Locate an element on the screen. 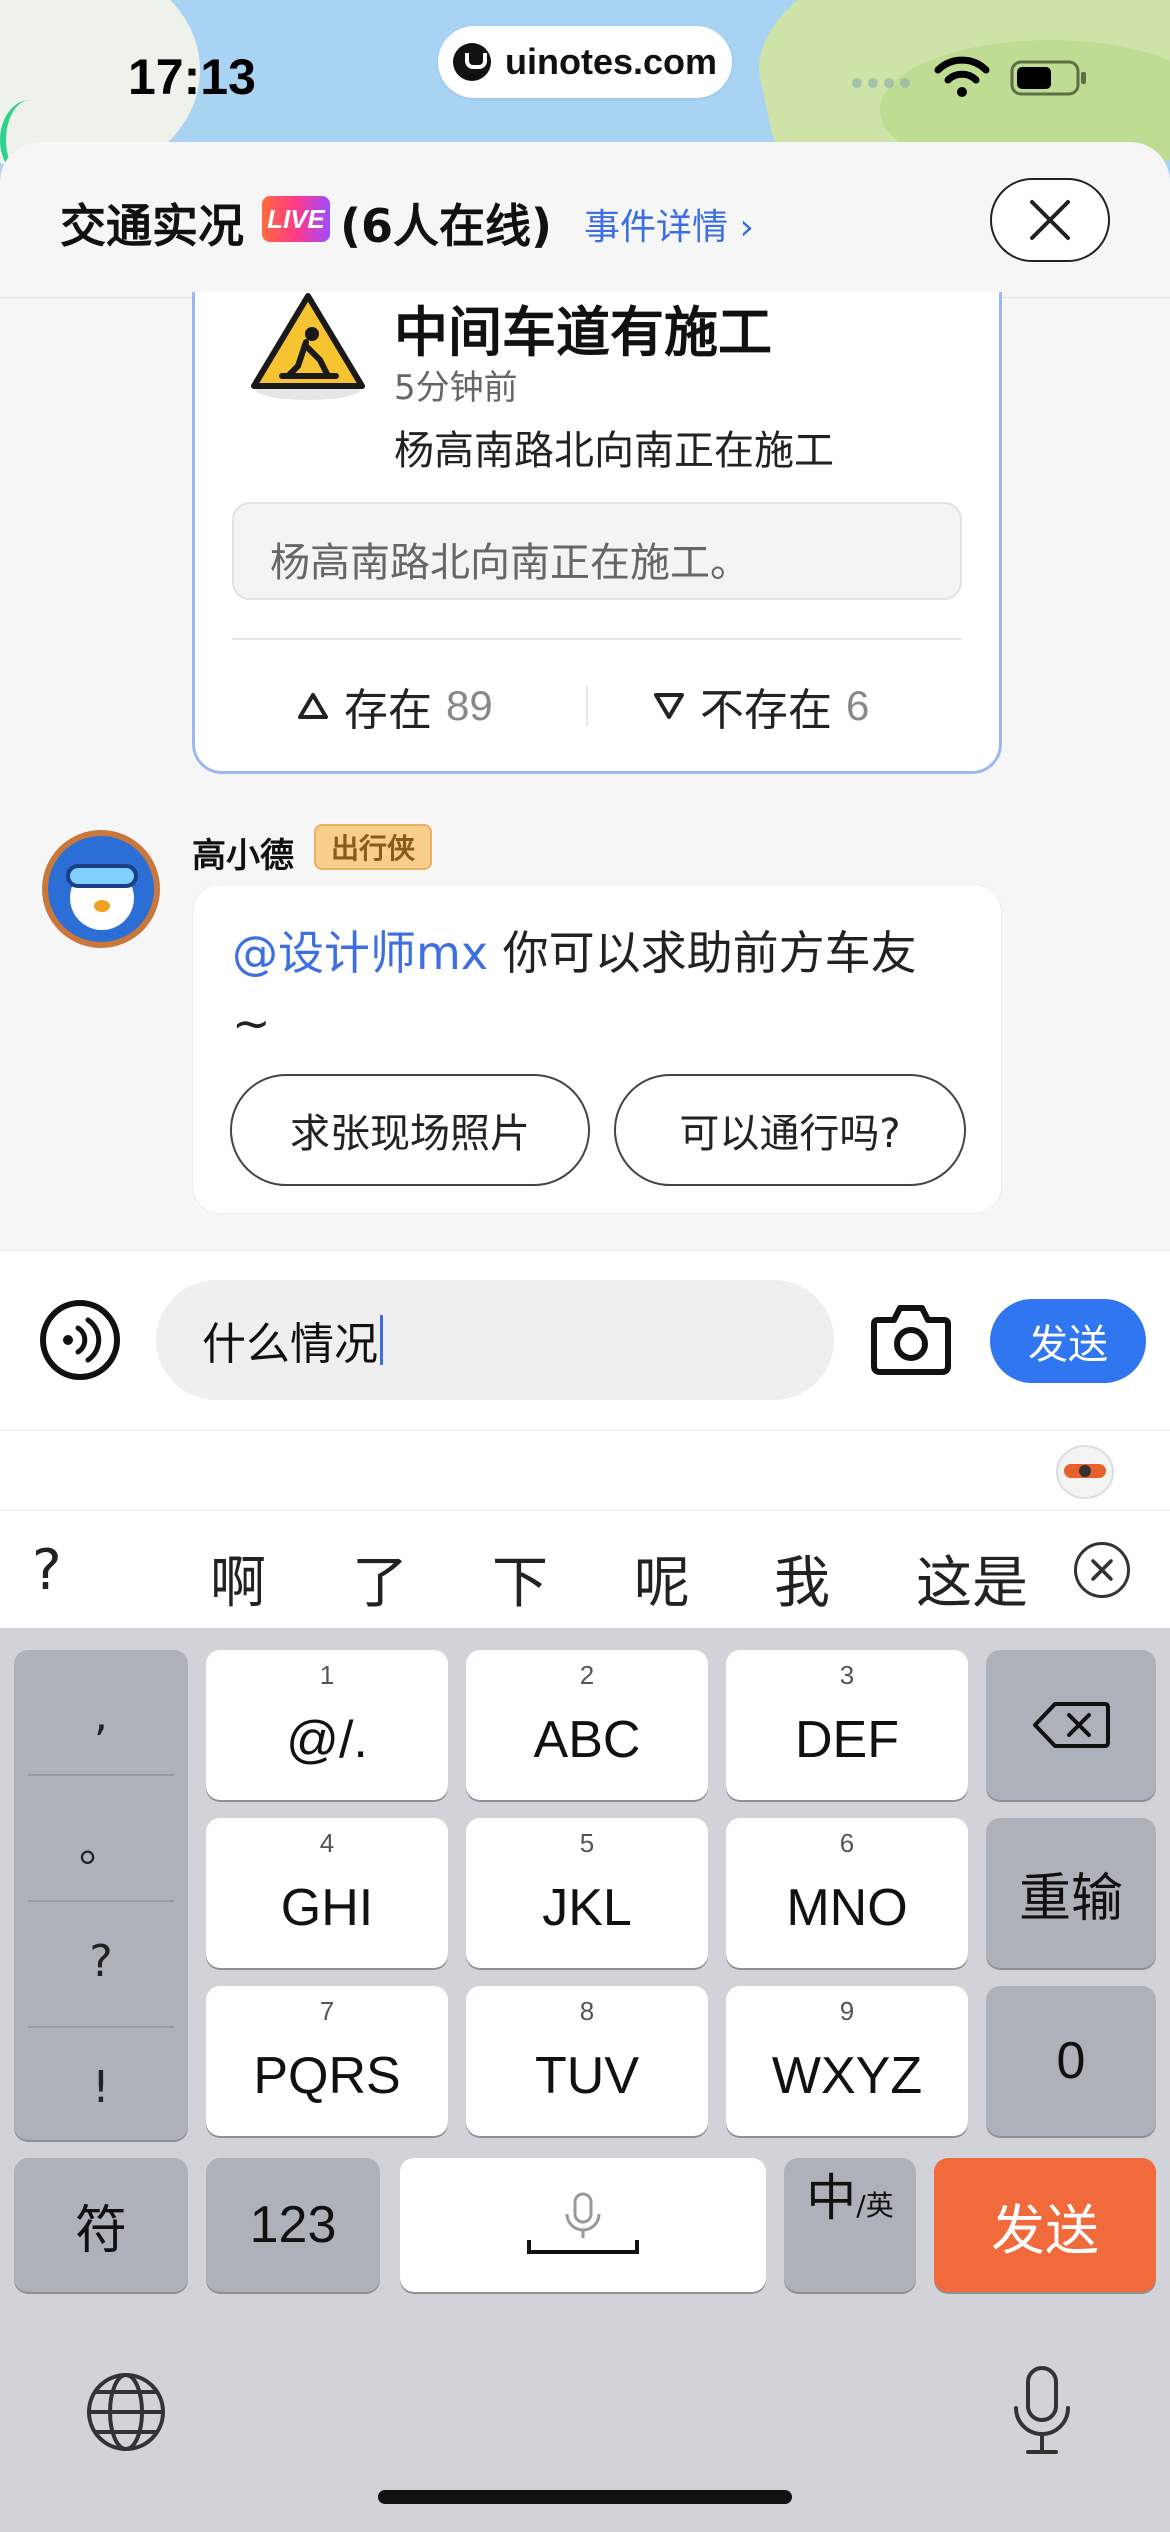 This screenshot has height=2532, width=1170. voice-input-icon is located at coordinates (80, 1340).